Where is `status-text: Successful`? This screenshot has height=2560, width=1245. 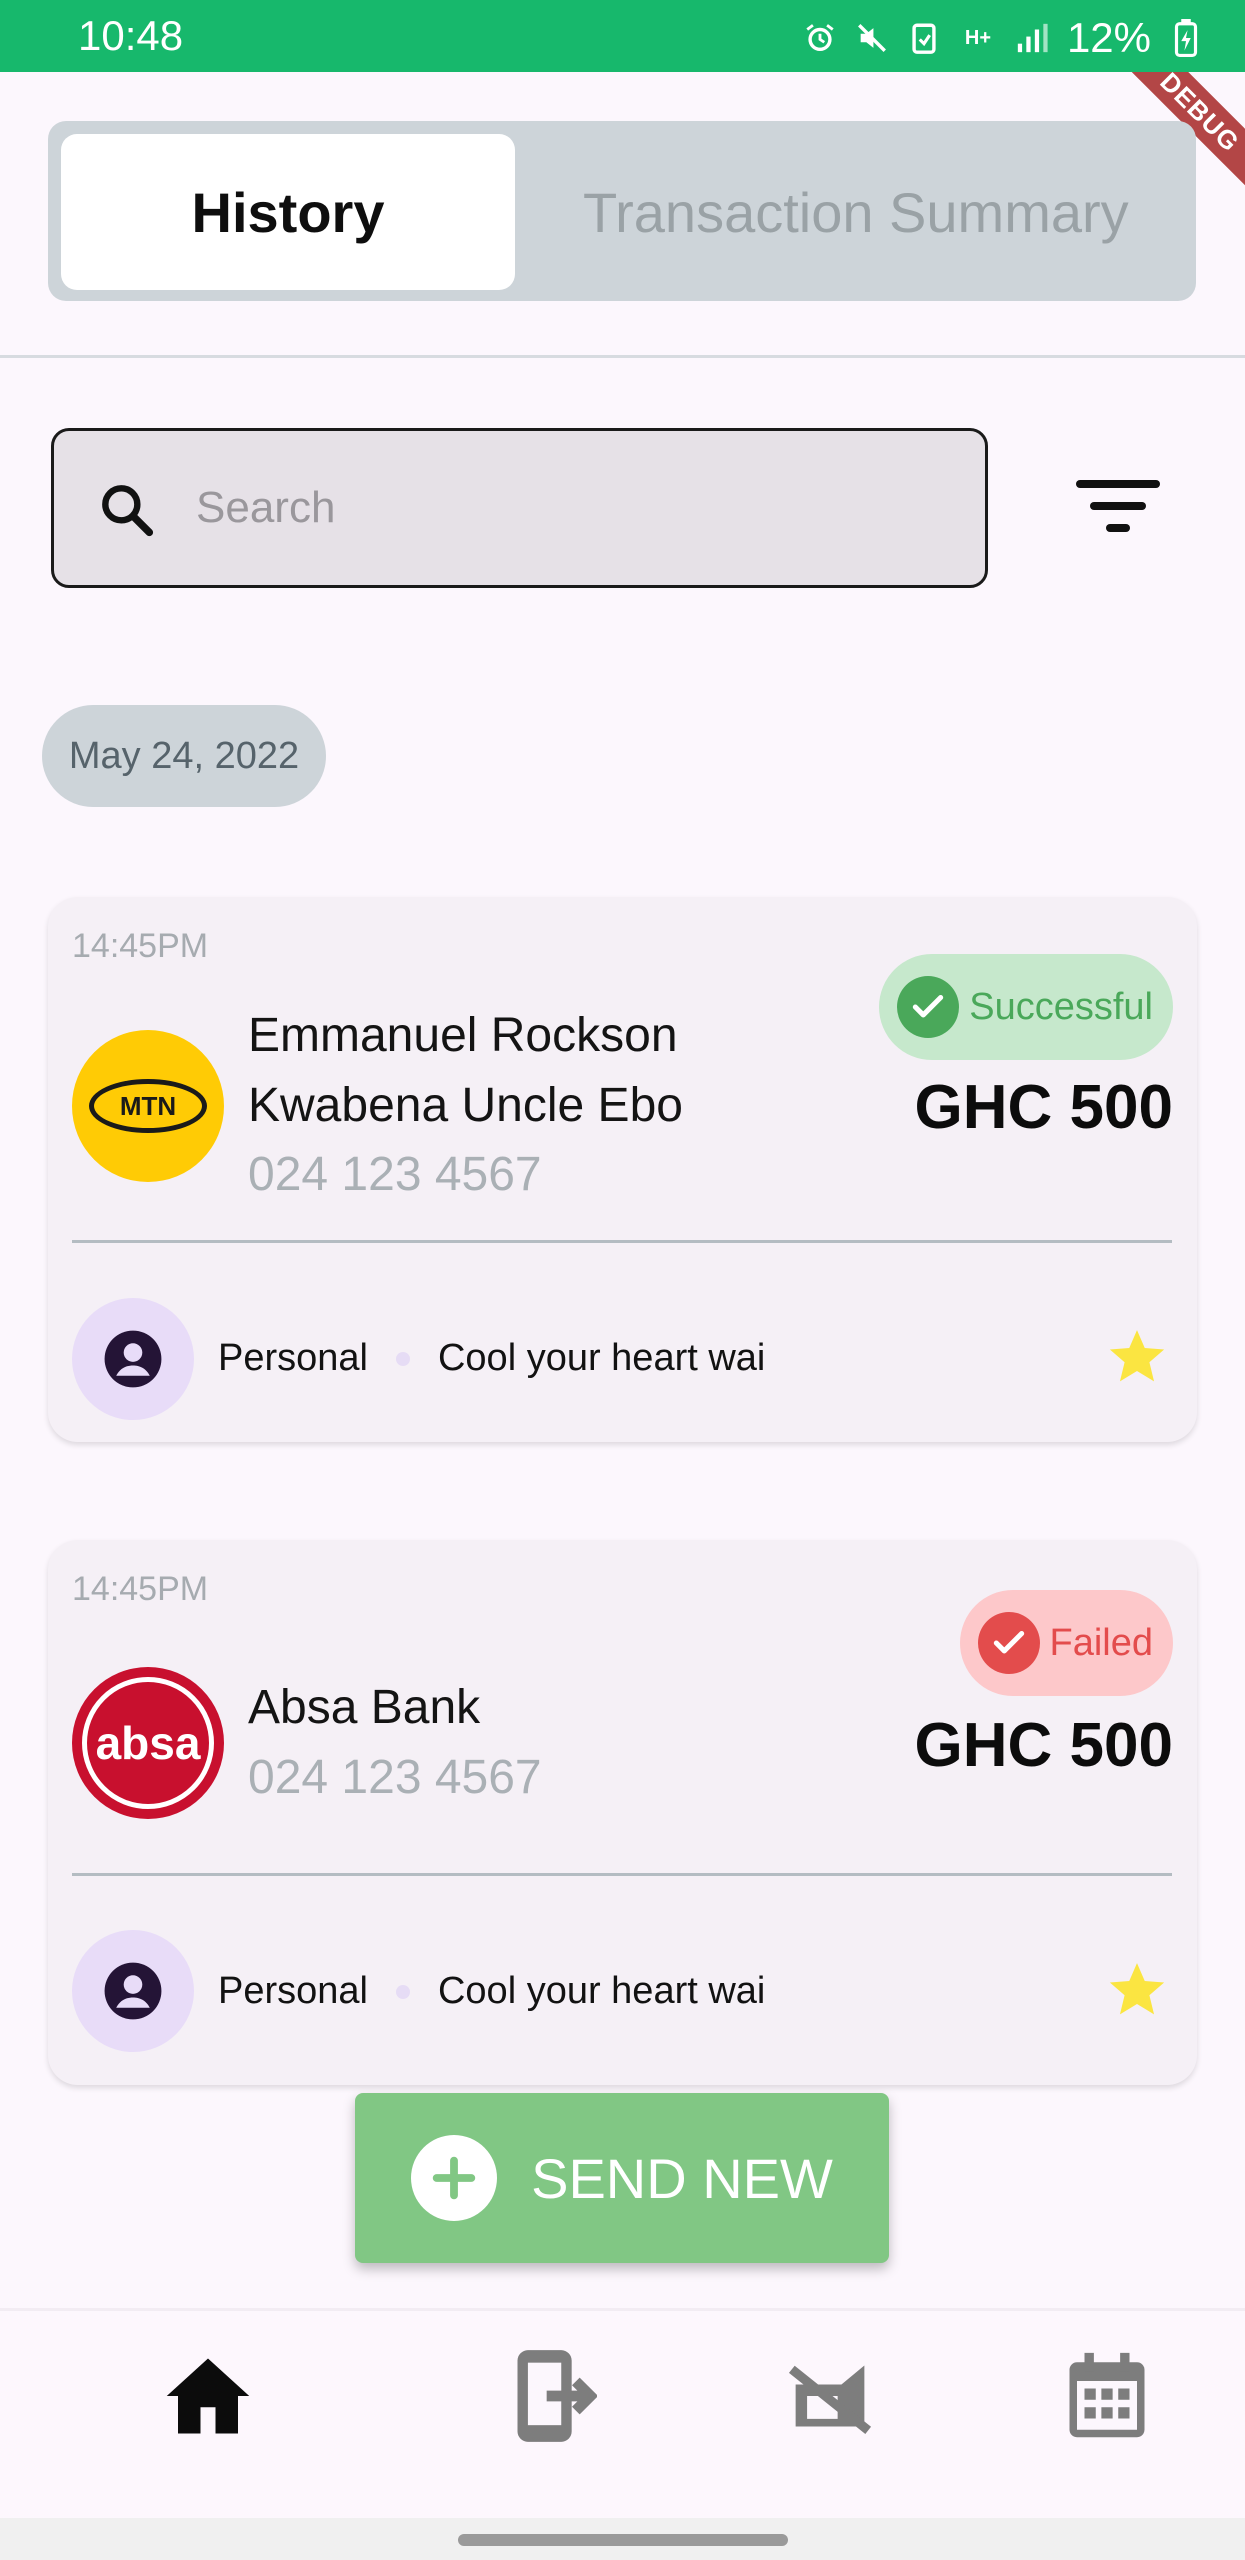 status-text: Successful is located at coordinates (1061, 1006).